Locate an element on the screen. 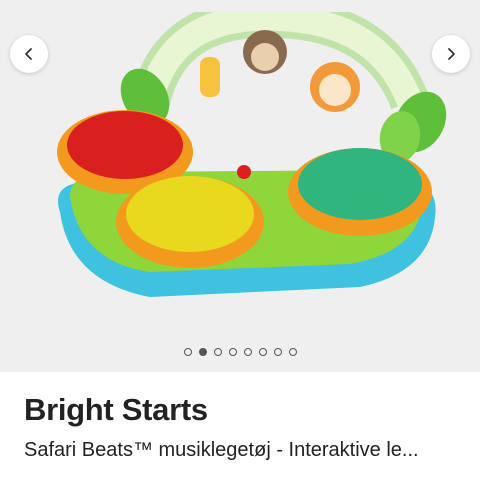 This screenshot has width=480, height=480. previous-image-button is located at coordinates (29, 54).